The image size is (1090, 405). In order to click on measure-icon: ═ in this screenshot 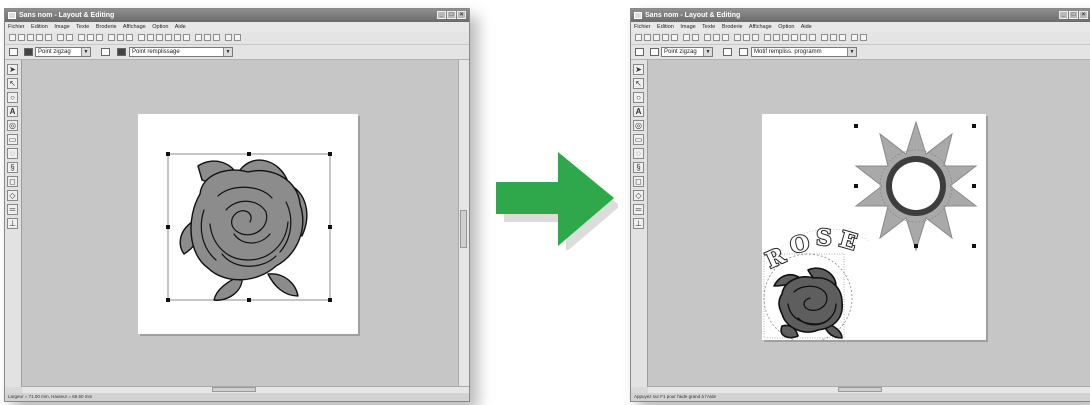, I will do `click(12, 209)`.